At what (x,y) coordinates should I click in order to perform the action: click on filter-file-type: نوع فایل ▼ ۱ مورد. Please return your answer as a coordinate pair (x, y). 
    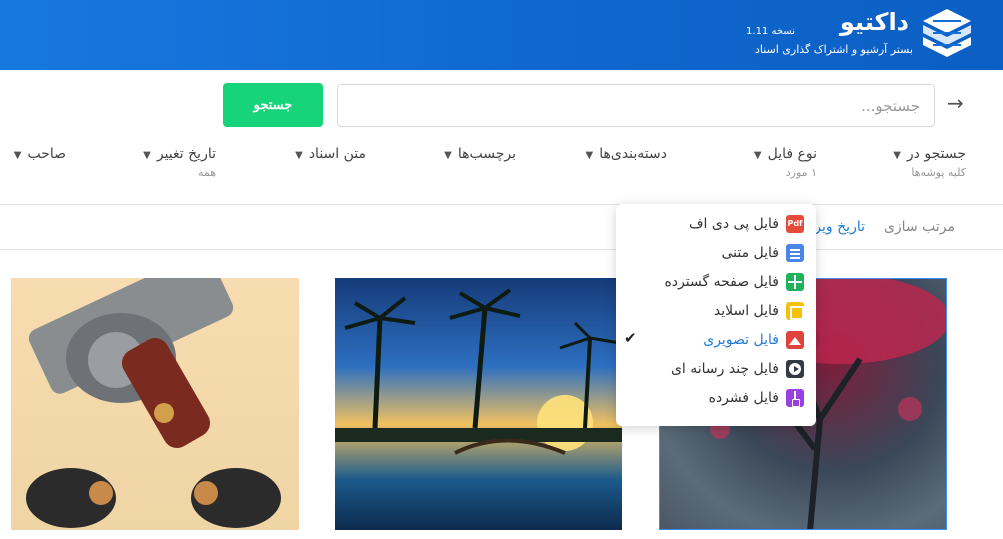
    Looking at the image, I should click on (785, 162).